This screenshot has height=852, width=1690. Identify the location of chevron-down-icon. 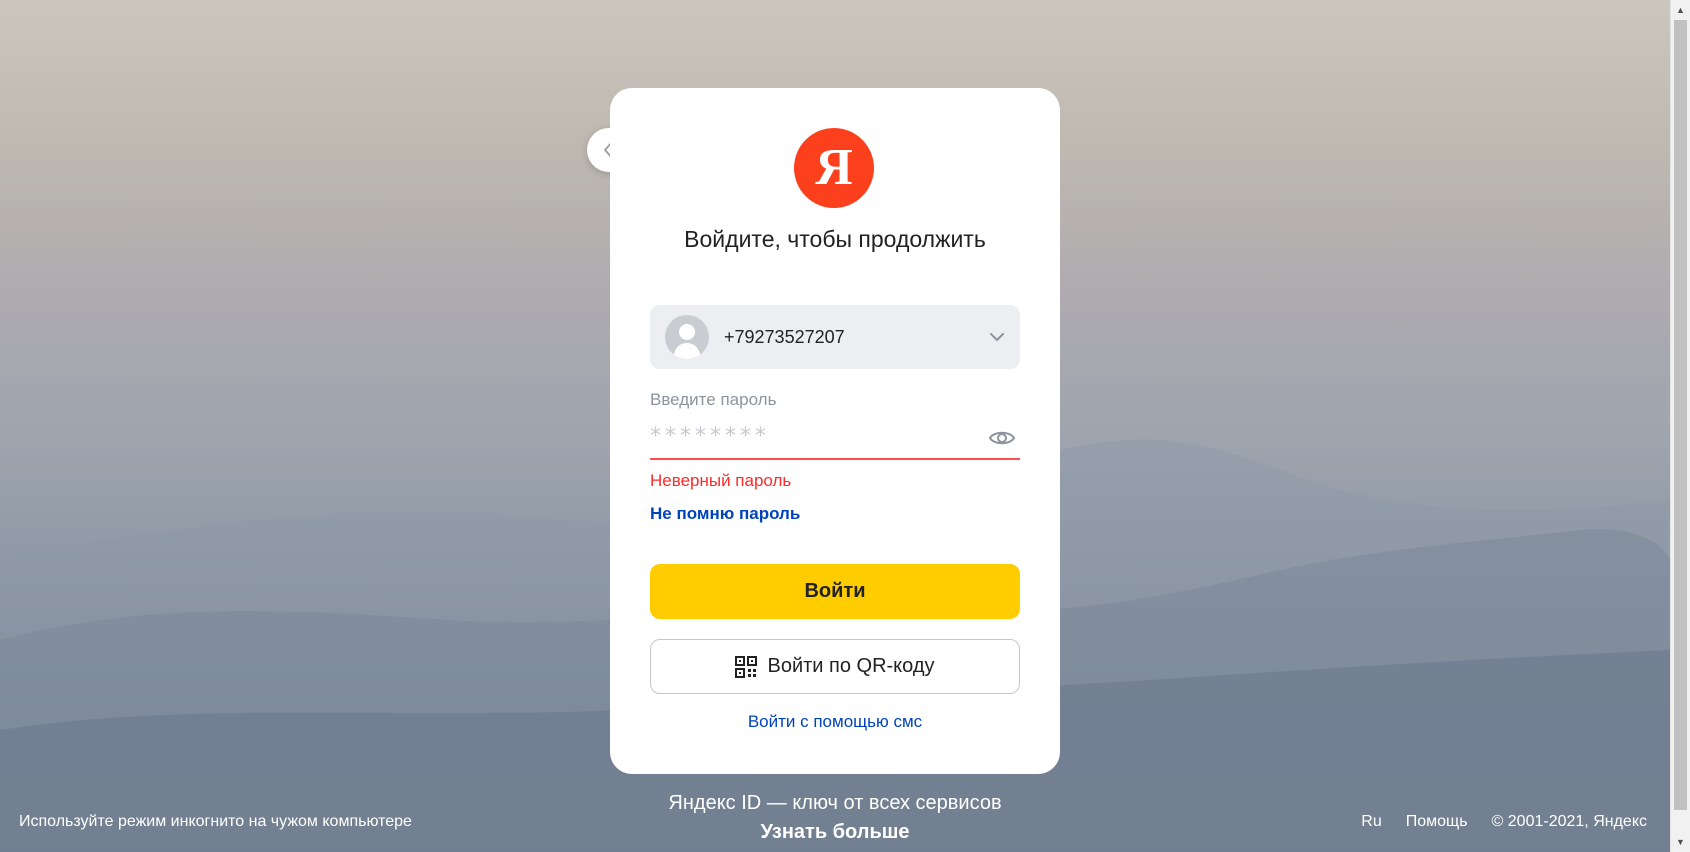
(997, 337).